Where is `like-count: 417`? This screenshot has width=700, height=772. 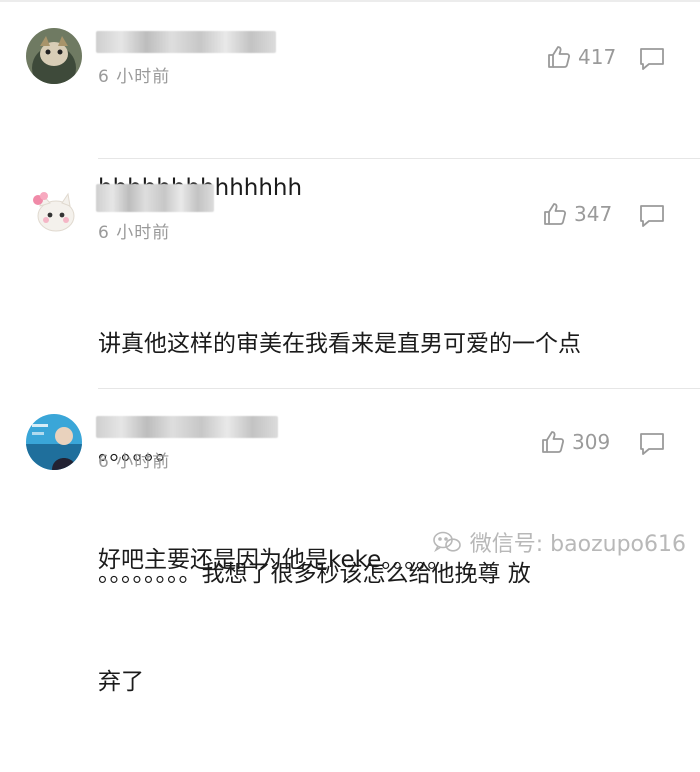
like-count: 417 is located at coordinates (597, 57).